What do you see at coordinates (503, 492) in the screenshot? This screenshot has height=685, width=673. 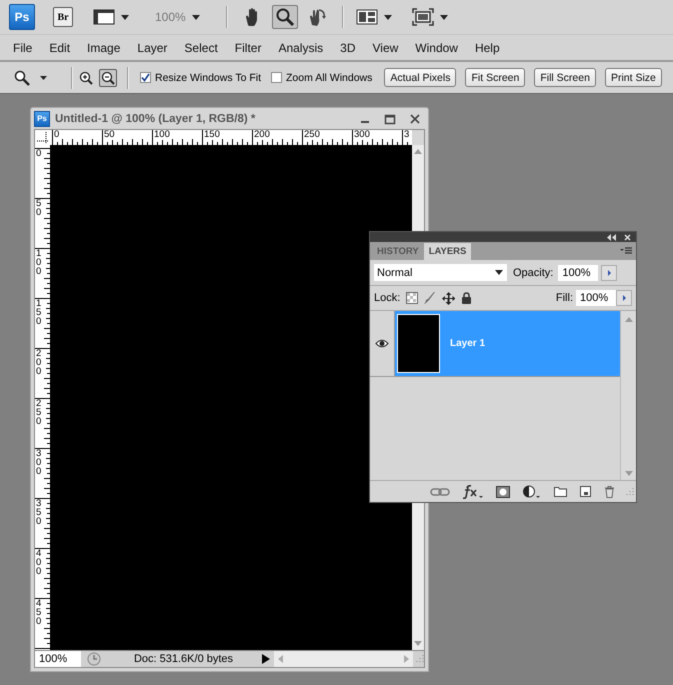 I see `mask-icon` at bounding box center [503, 492].